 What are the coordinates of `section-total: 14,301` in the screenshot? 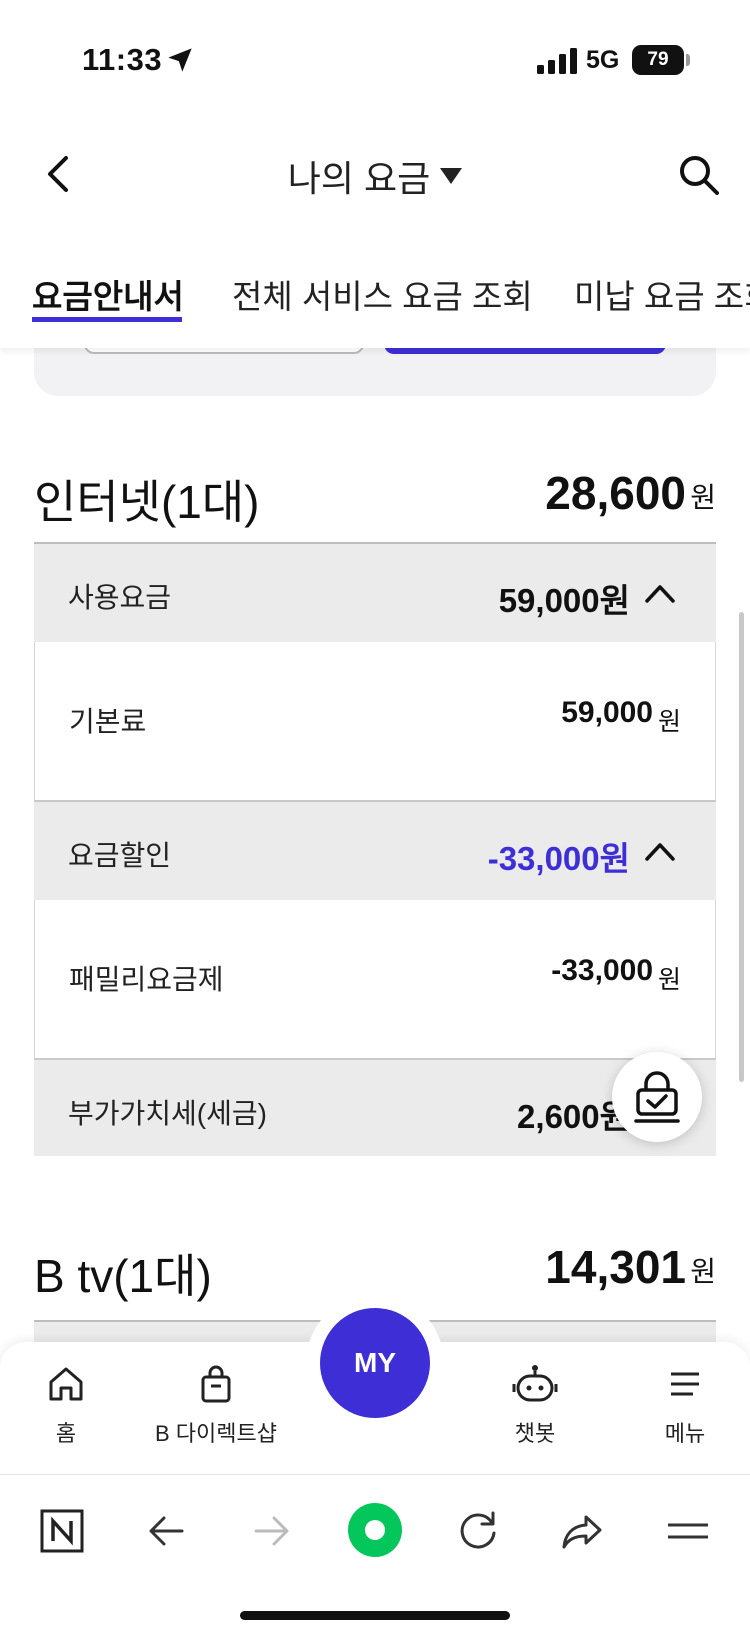 It's located at (615, 1267).